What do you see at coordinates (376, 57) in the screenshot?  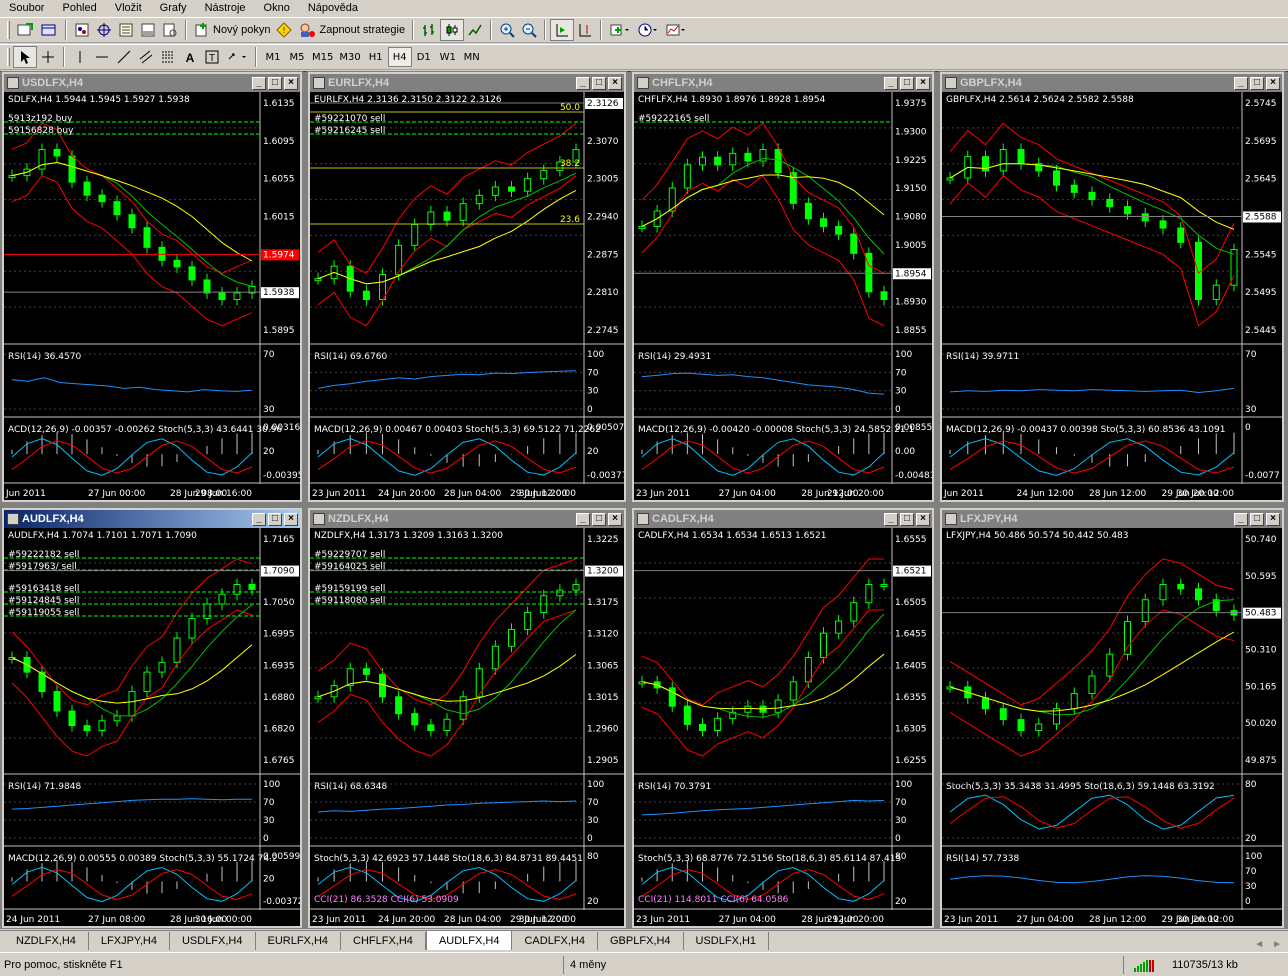 I see `timeframe-h1: H1` at bounding box center [376, 57].